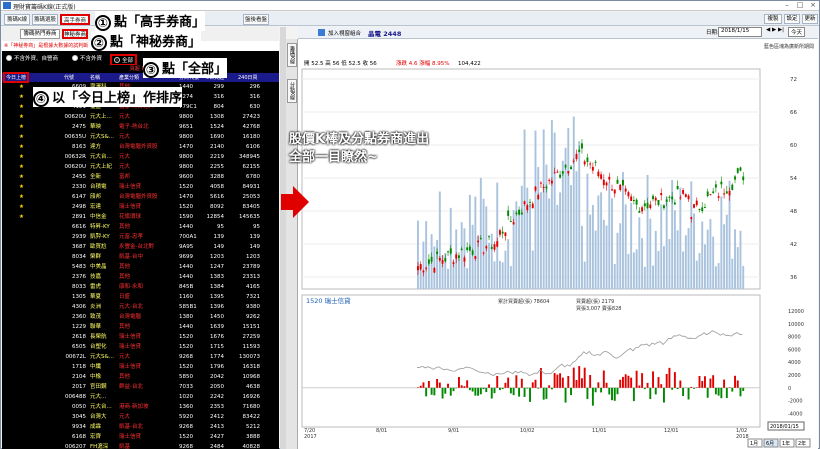 The width and height of the screenshot is (820, 449). What do you see at coordinates (100, 237) in the screenshot?
I see `cell-name: 凱羿-KY` at bounding box center [100, 237].